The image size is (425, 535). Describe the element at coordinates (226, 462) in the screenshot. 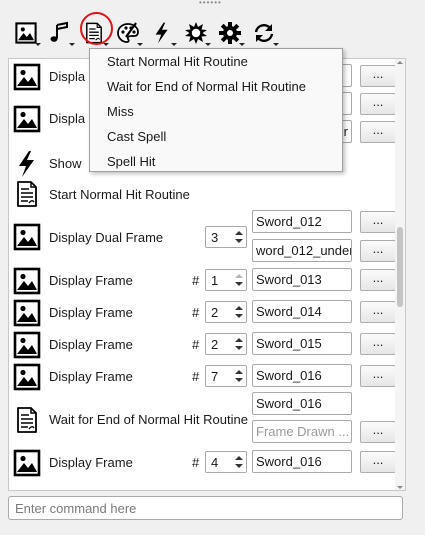

I see `frame-number-stepper: 4` at that location.